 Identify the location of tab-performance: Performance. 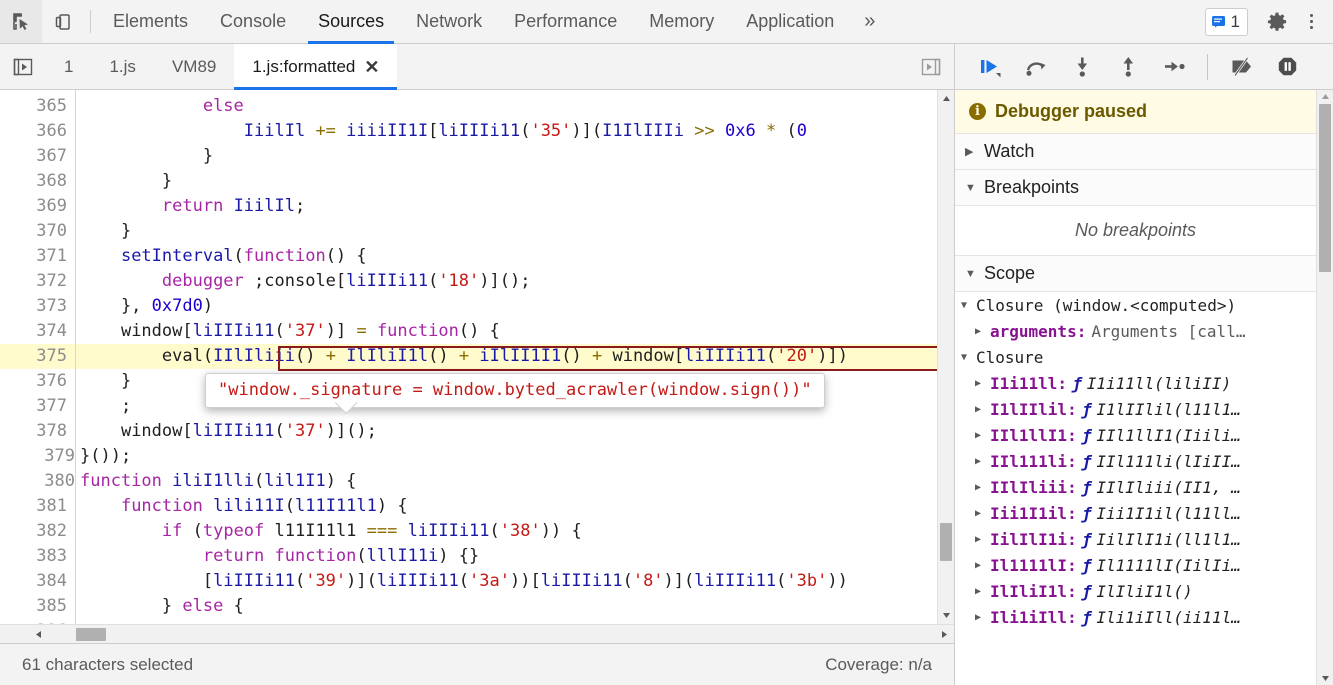
(565, 21).